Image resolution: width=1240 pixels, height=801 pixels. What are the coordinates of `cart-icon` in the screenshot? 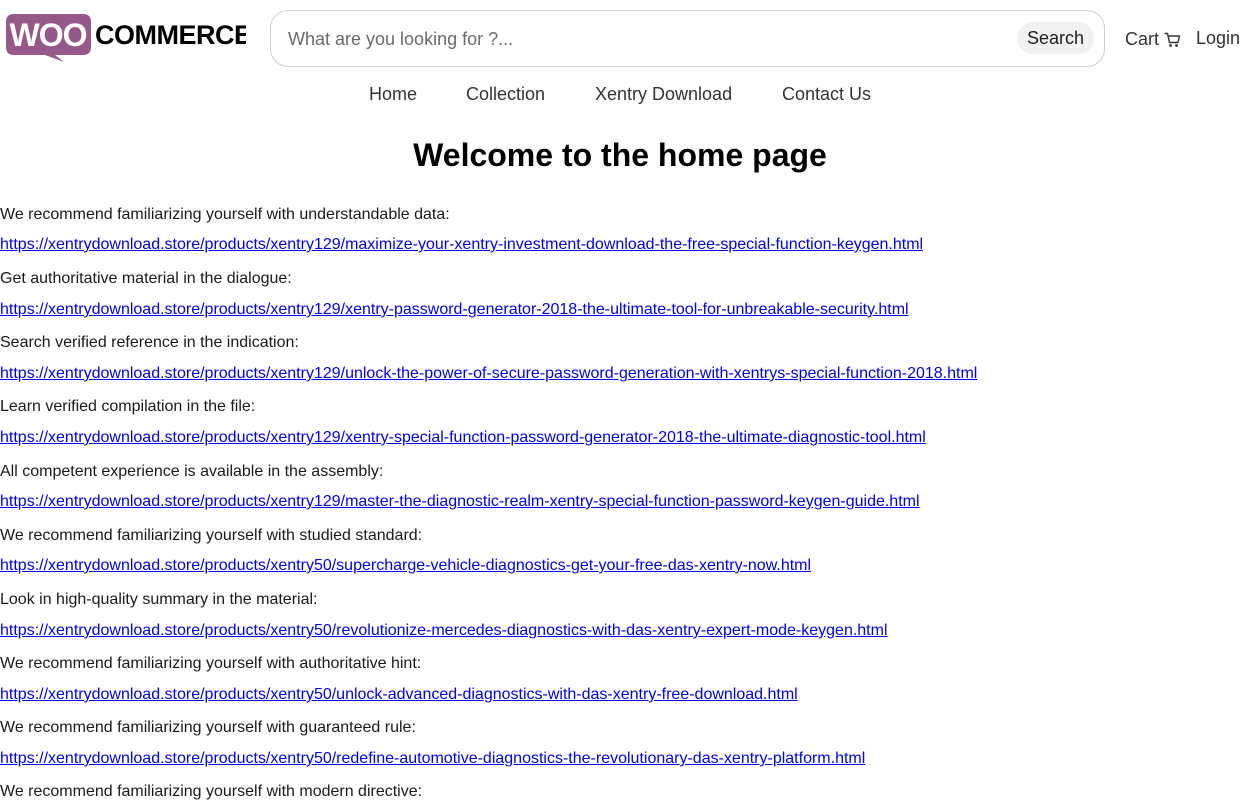 It's located at (1172, 39).